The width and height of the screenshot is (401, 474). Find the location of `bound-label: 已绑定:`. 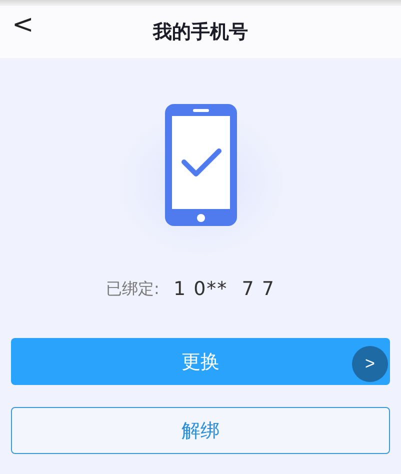

bound-label: 已绑定: is located at coordinates (133, 289).